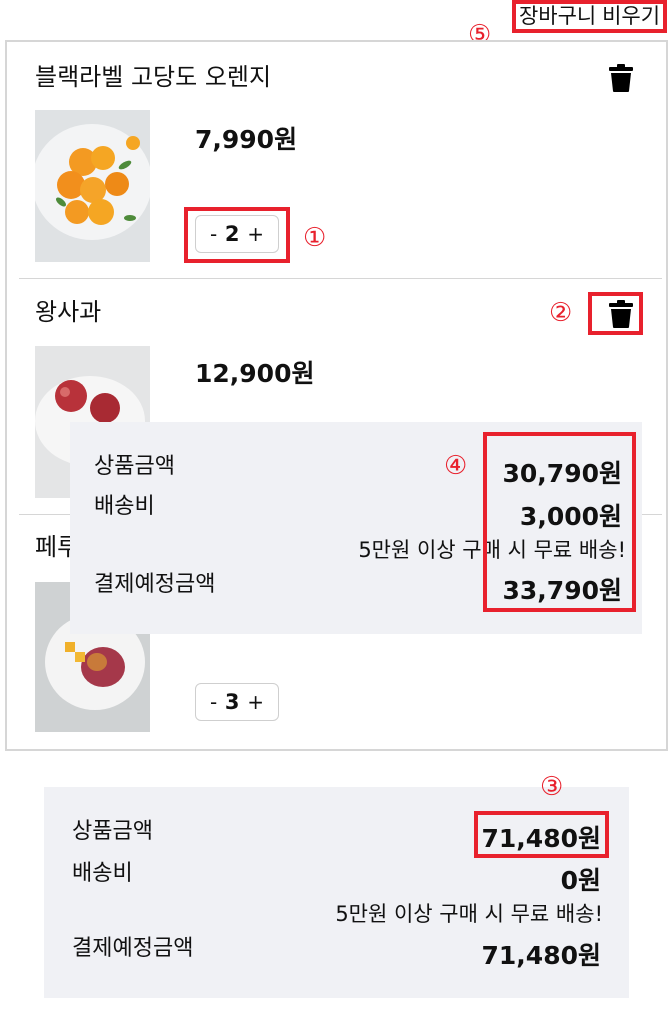  Describe the element at coordinates (580, 880) in the screenshot. I see `shipping-fee-value: 0원` at that location.